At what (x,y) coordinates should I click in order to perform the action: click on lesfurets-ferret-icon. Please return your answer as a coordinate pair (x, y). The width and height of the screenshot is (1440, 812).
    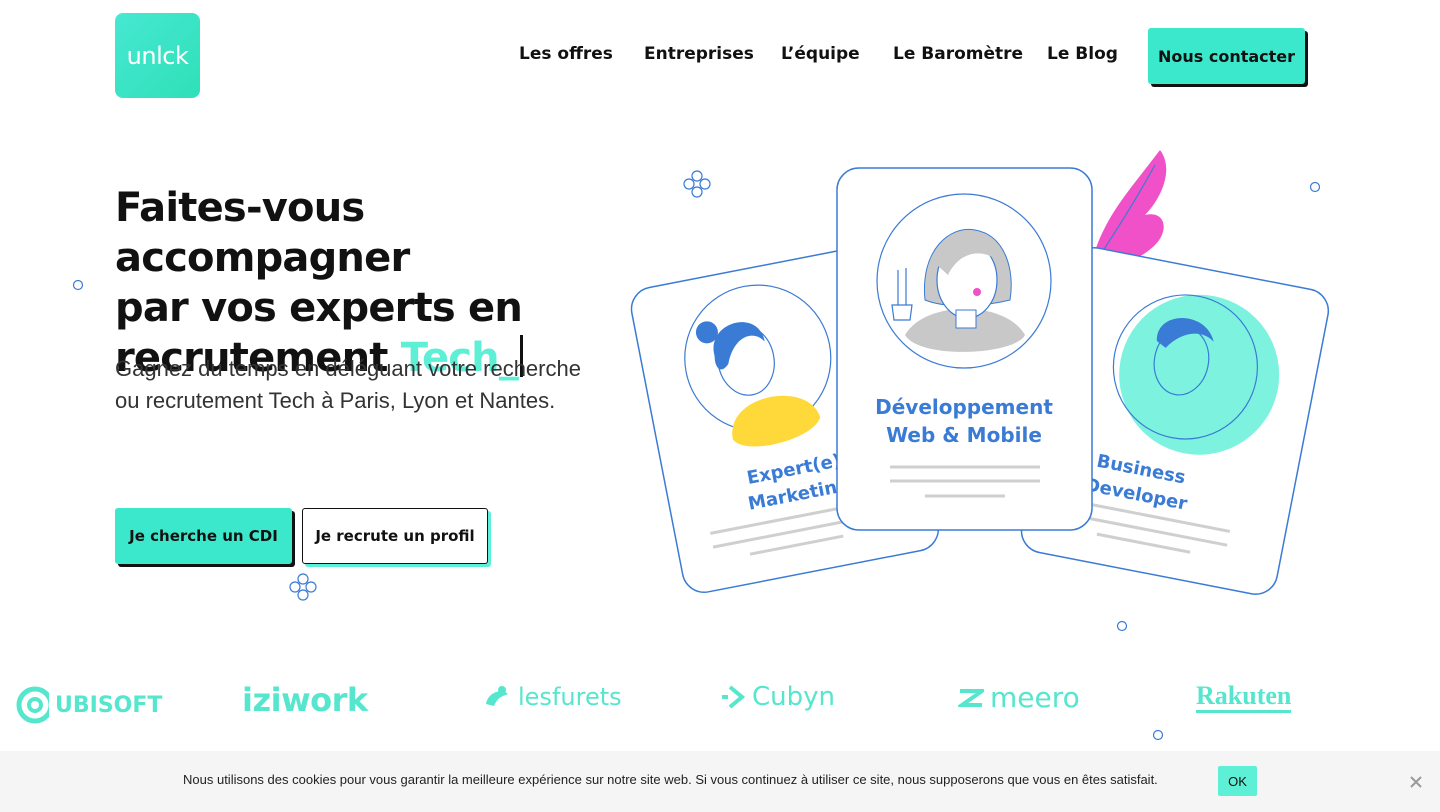
    Looking at the image, I should click on (497, 696).